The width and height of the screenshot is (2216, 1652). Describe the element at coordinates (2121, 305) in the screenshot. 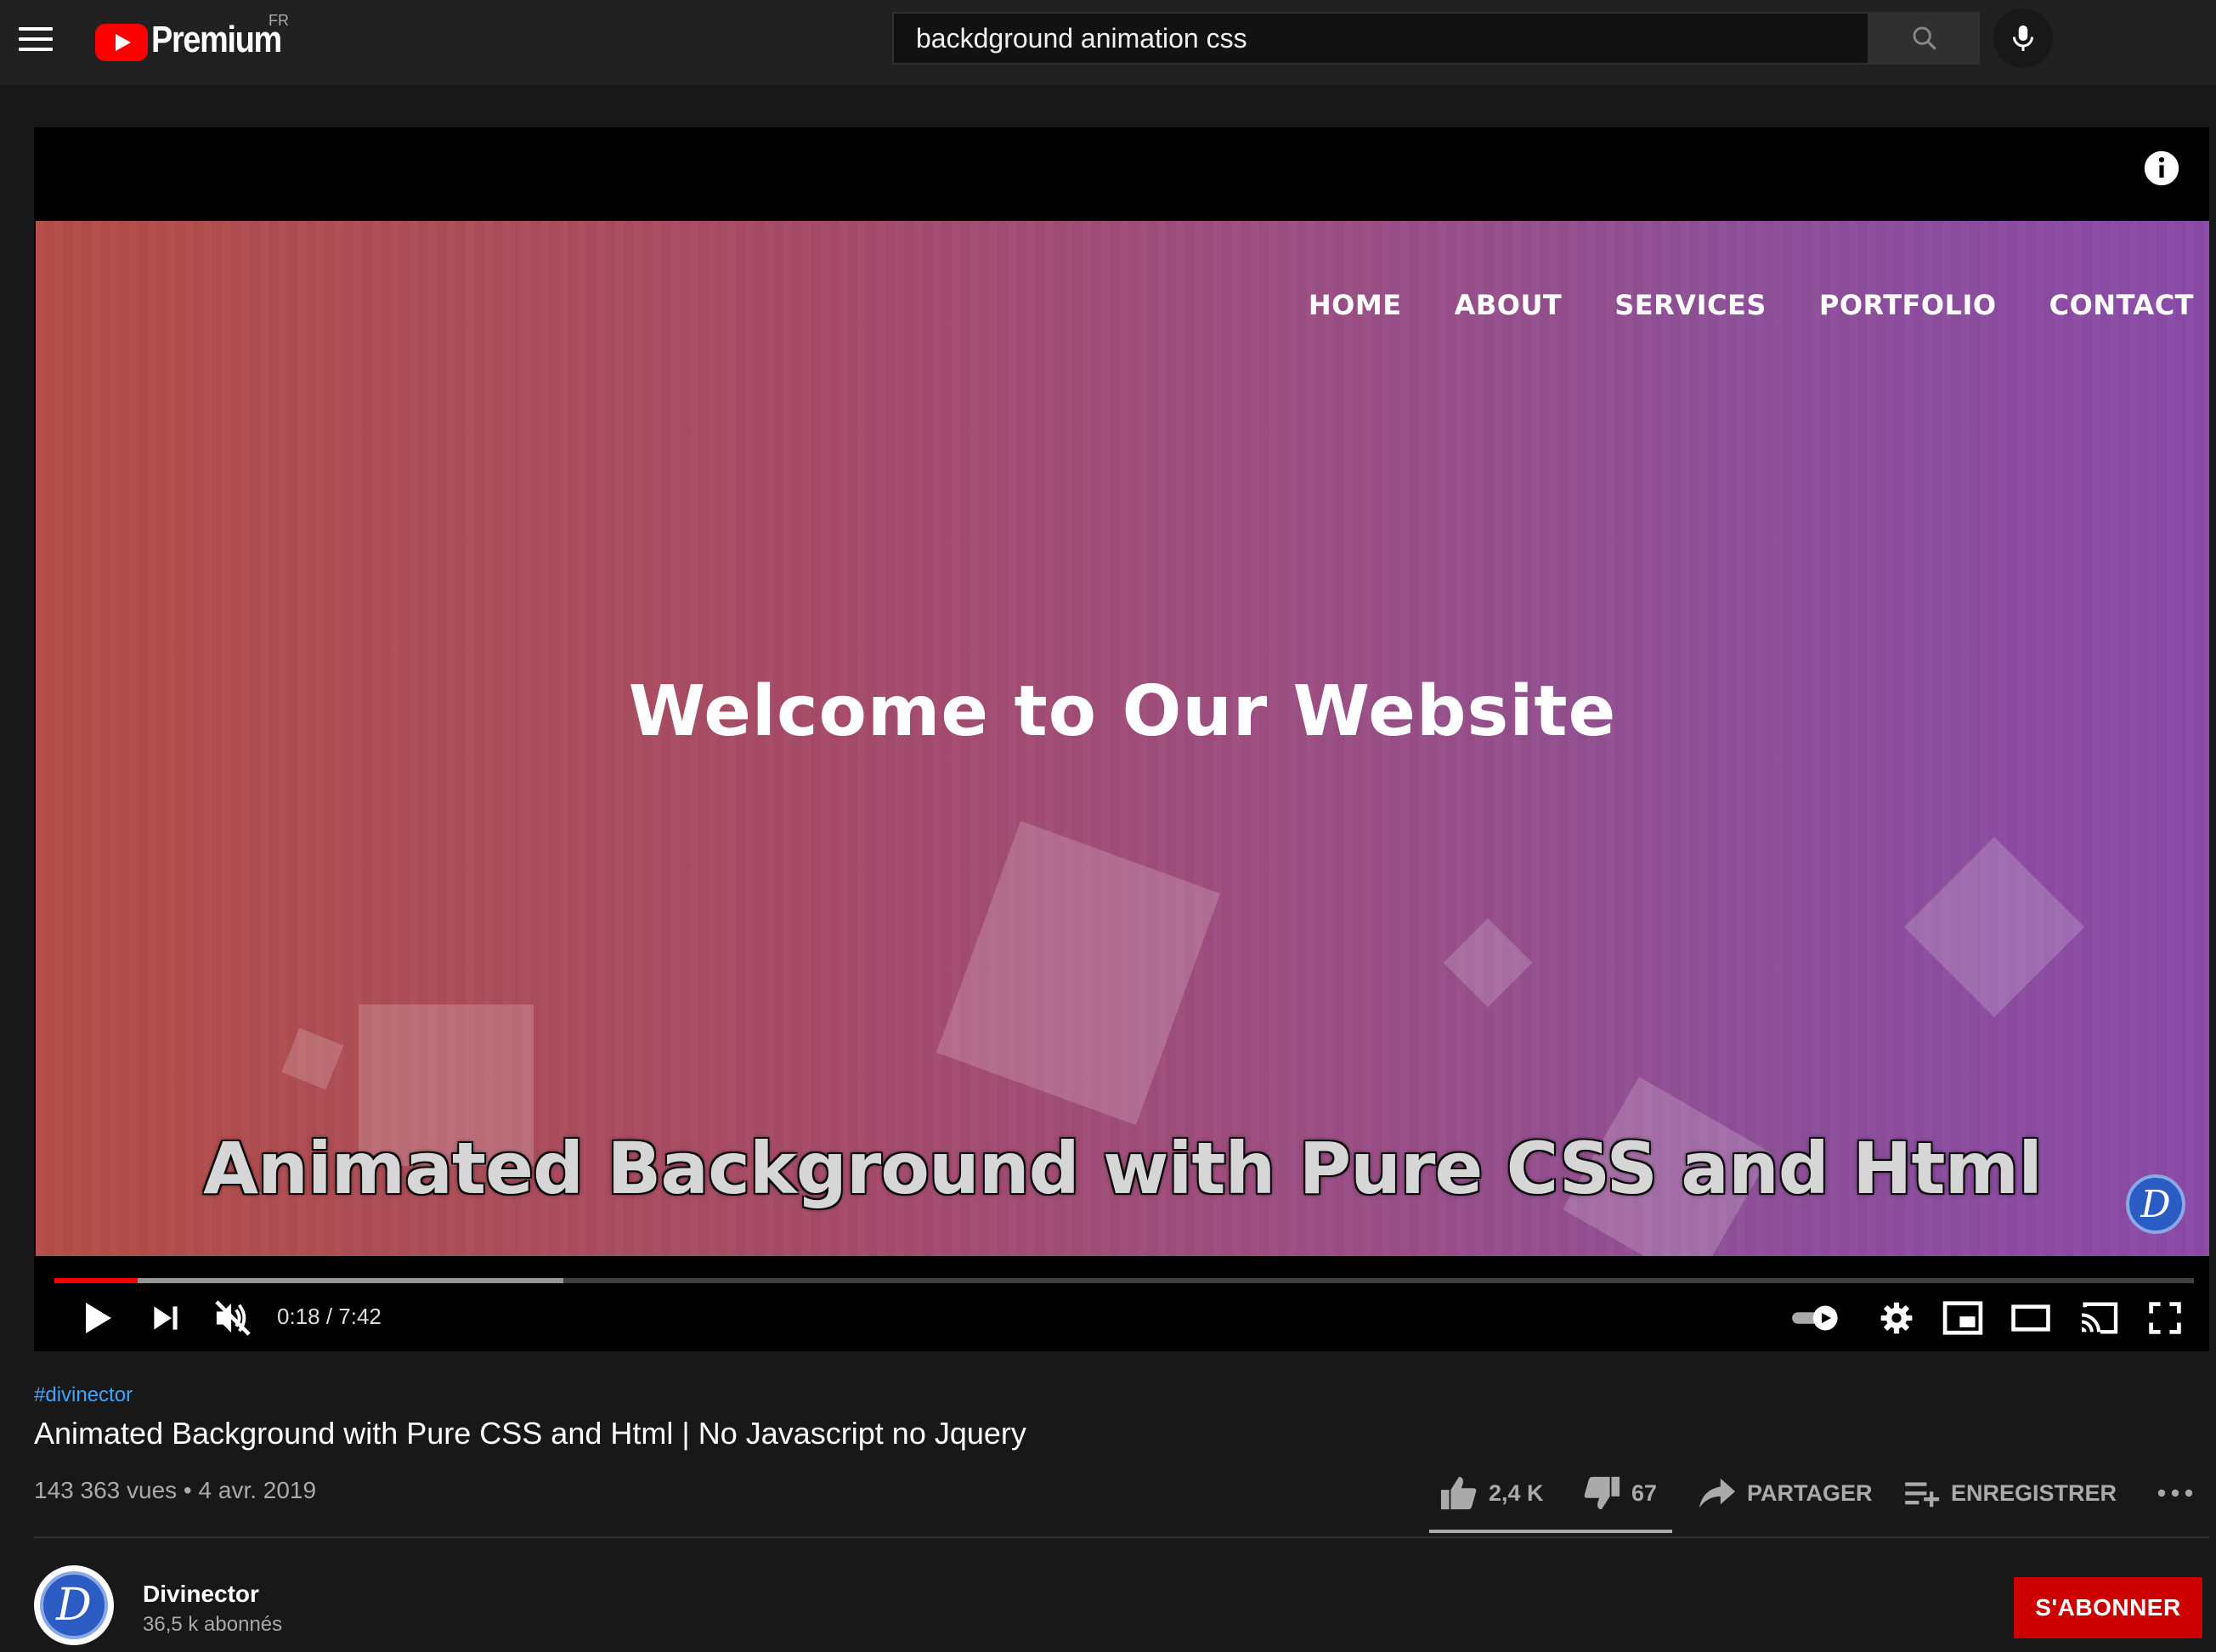

I see `video-nav-contact: CONTACT` at that location.